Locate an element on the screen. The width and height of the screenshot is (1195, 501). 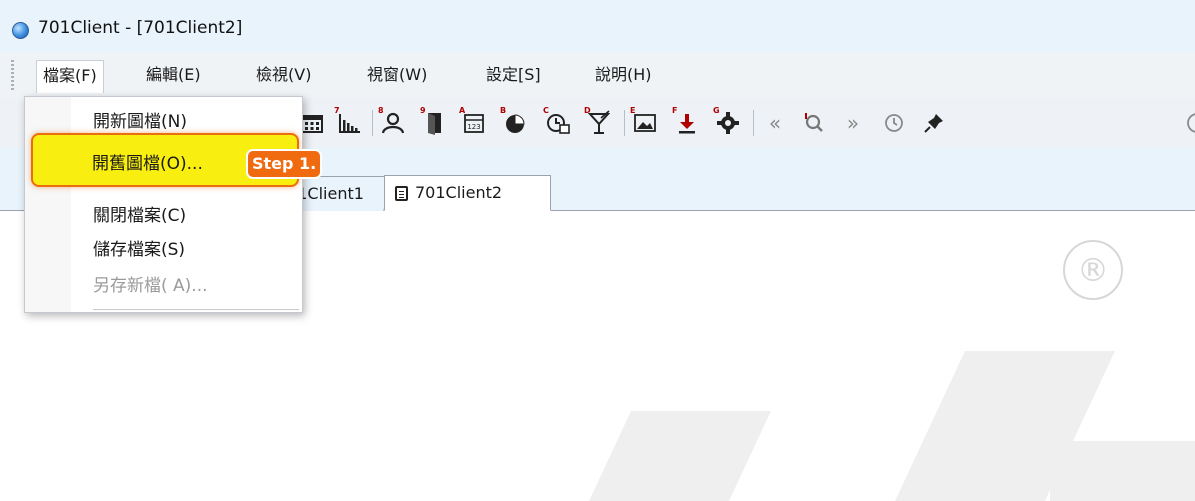
document-icon is located at coordinates (401, 193).